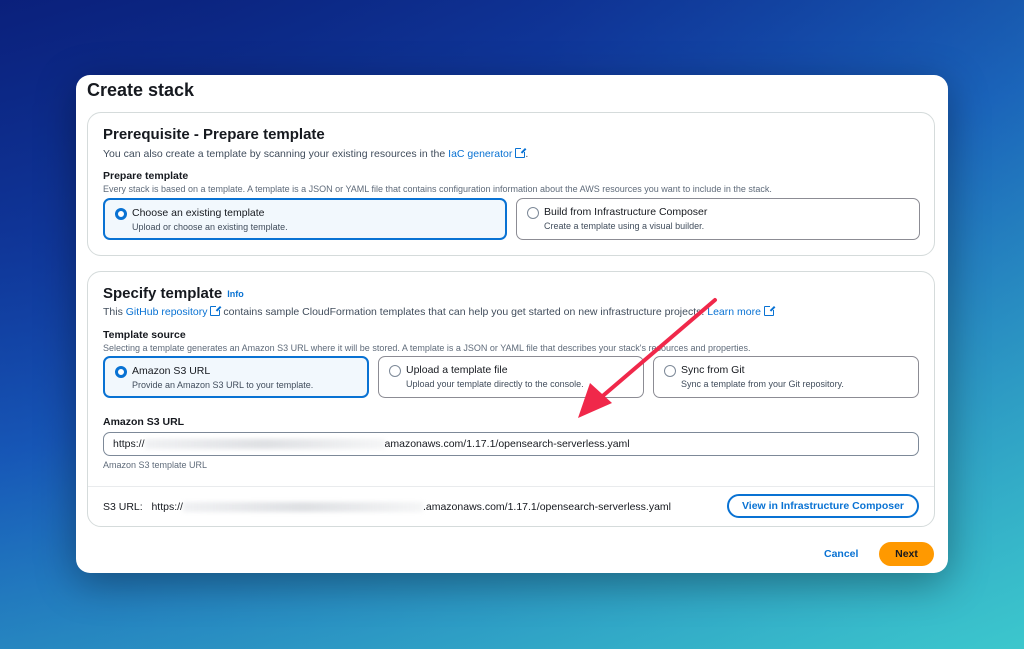 The width and height of the screenshot is (1024, 649). Describe the element at coordinates (906, 554) in the screenshot. I see `next-button: Next` at that location.